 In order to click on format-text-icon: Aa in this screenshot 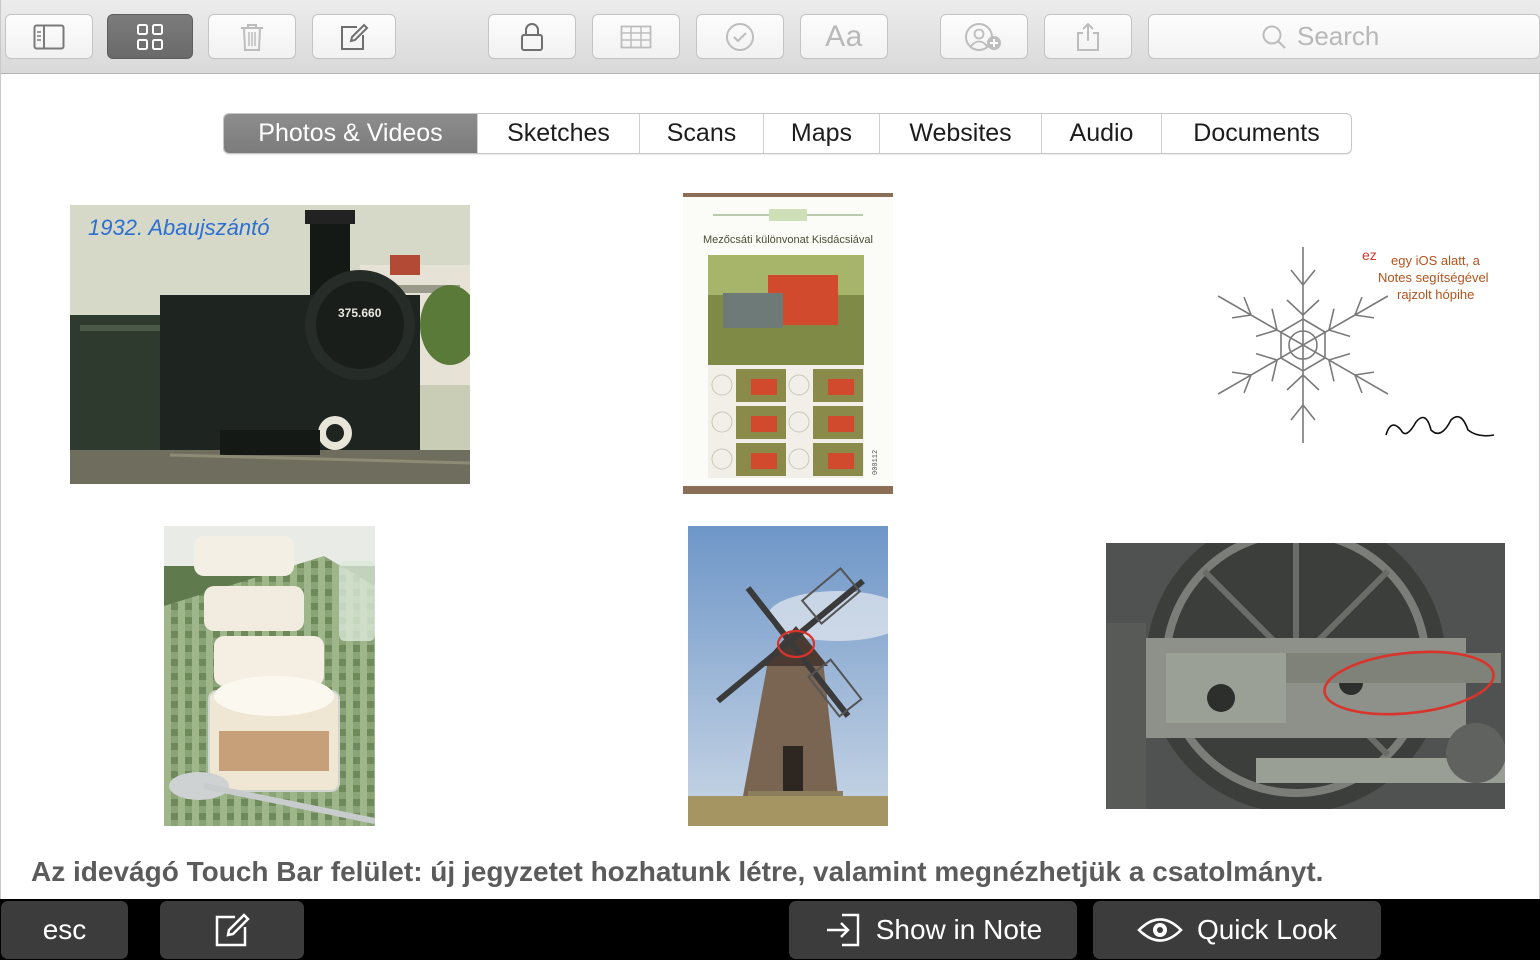, I will do `click(844, 36)`.